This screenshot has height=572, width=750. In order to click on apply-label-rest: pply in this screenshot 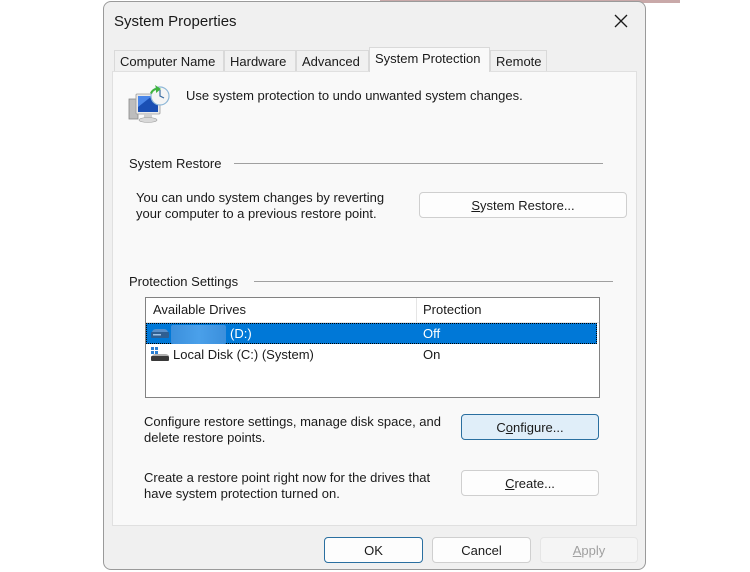, I will do `click(593, 550)`.